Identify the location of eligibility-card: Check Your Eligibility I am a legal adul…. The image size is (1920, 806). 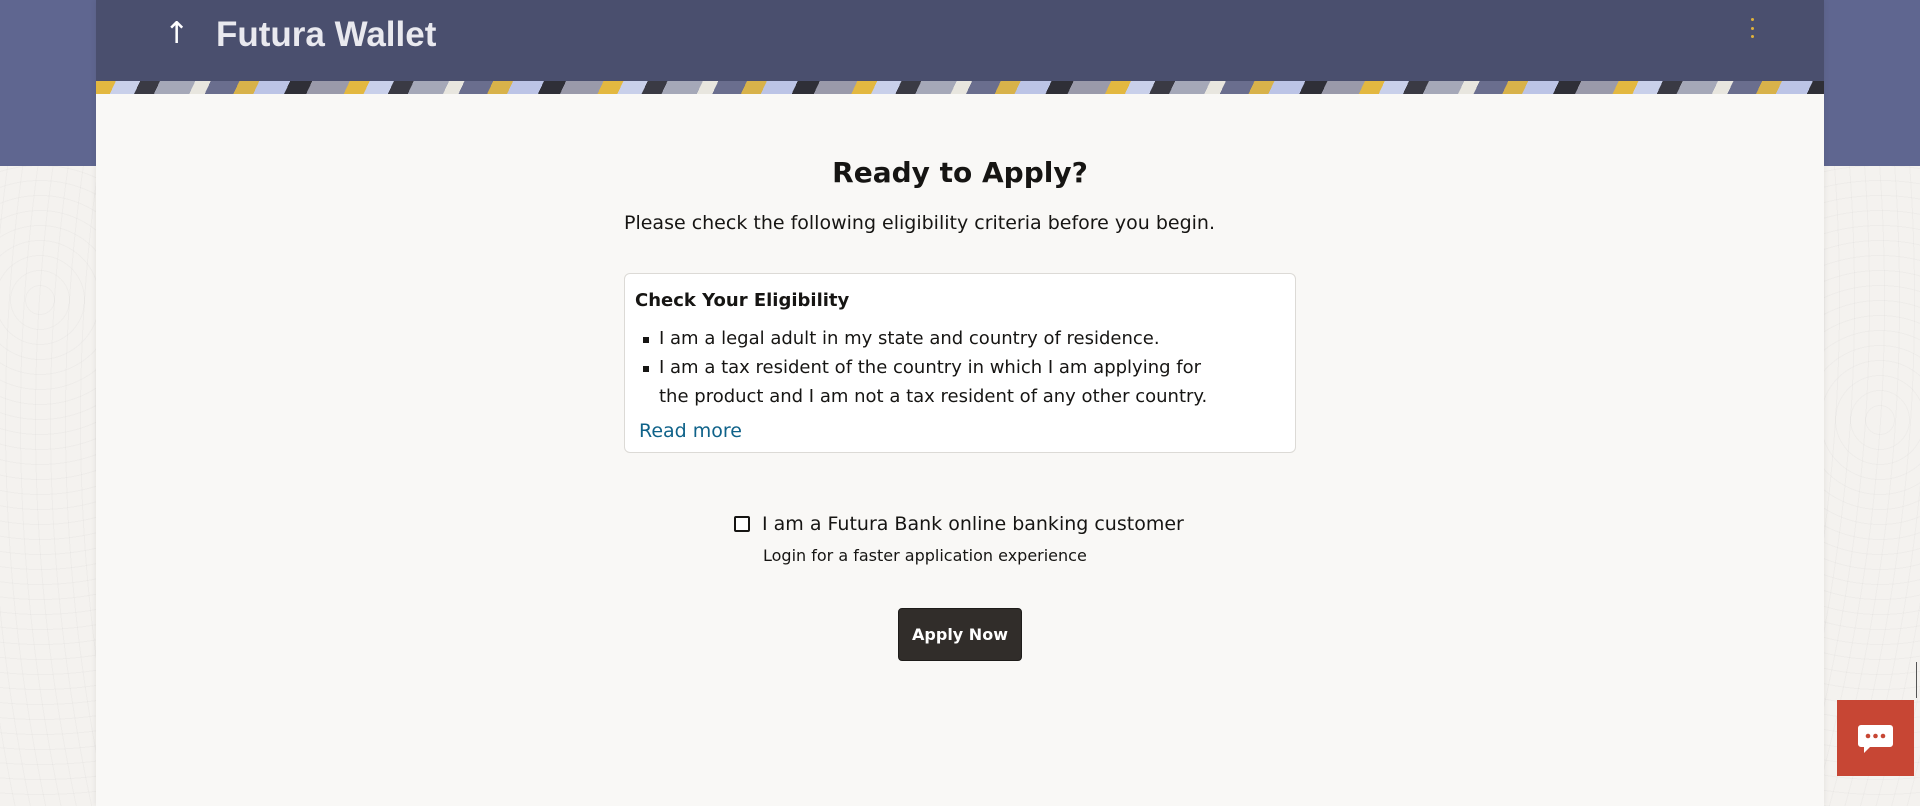
(960, 363).